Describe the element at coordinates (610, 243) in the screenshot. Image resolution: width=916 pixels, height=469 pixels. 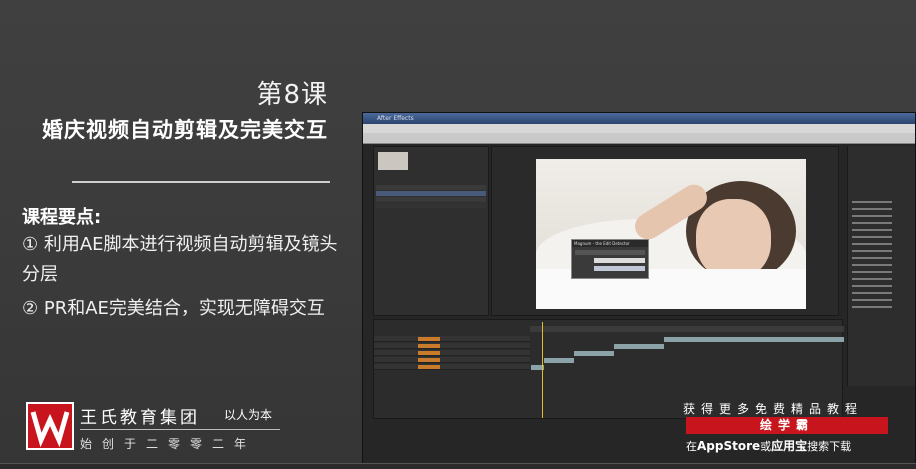
I see `magnum-dialog-title: Magnum - the Edit Detector` at that location.